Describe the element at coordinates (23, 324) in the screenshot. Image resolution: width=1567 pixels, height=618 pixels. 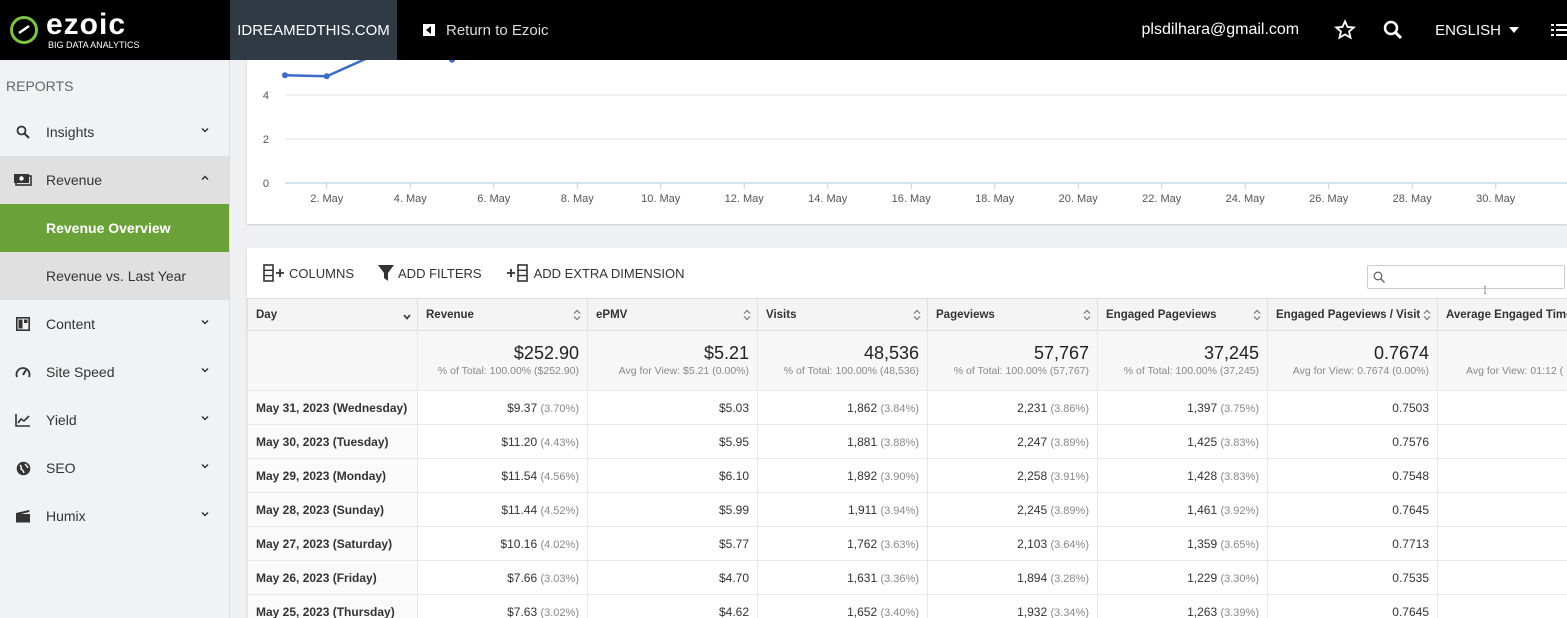
I see `content-icon` at that location.